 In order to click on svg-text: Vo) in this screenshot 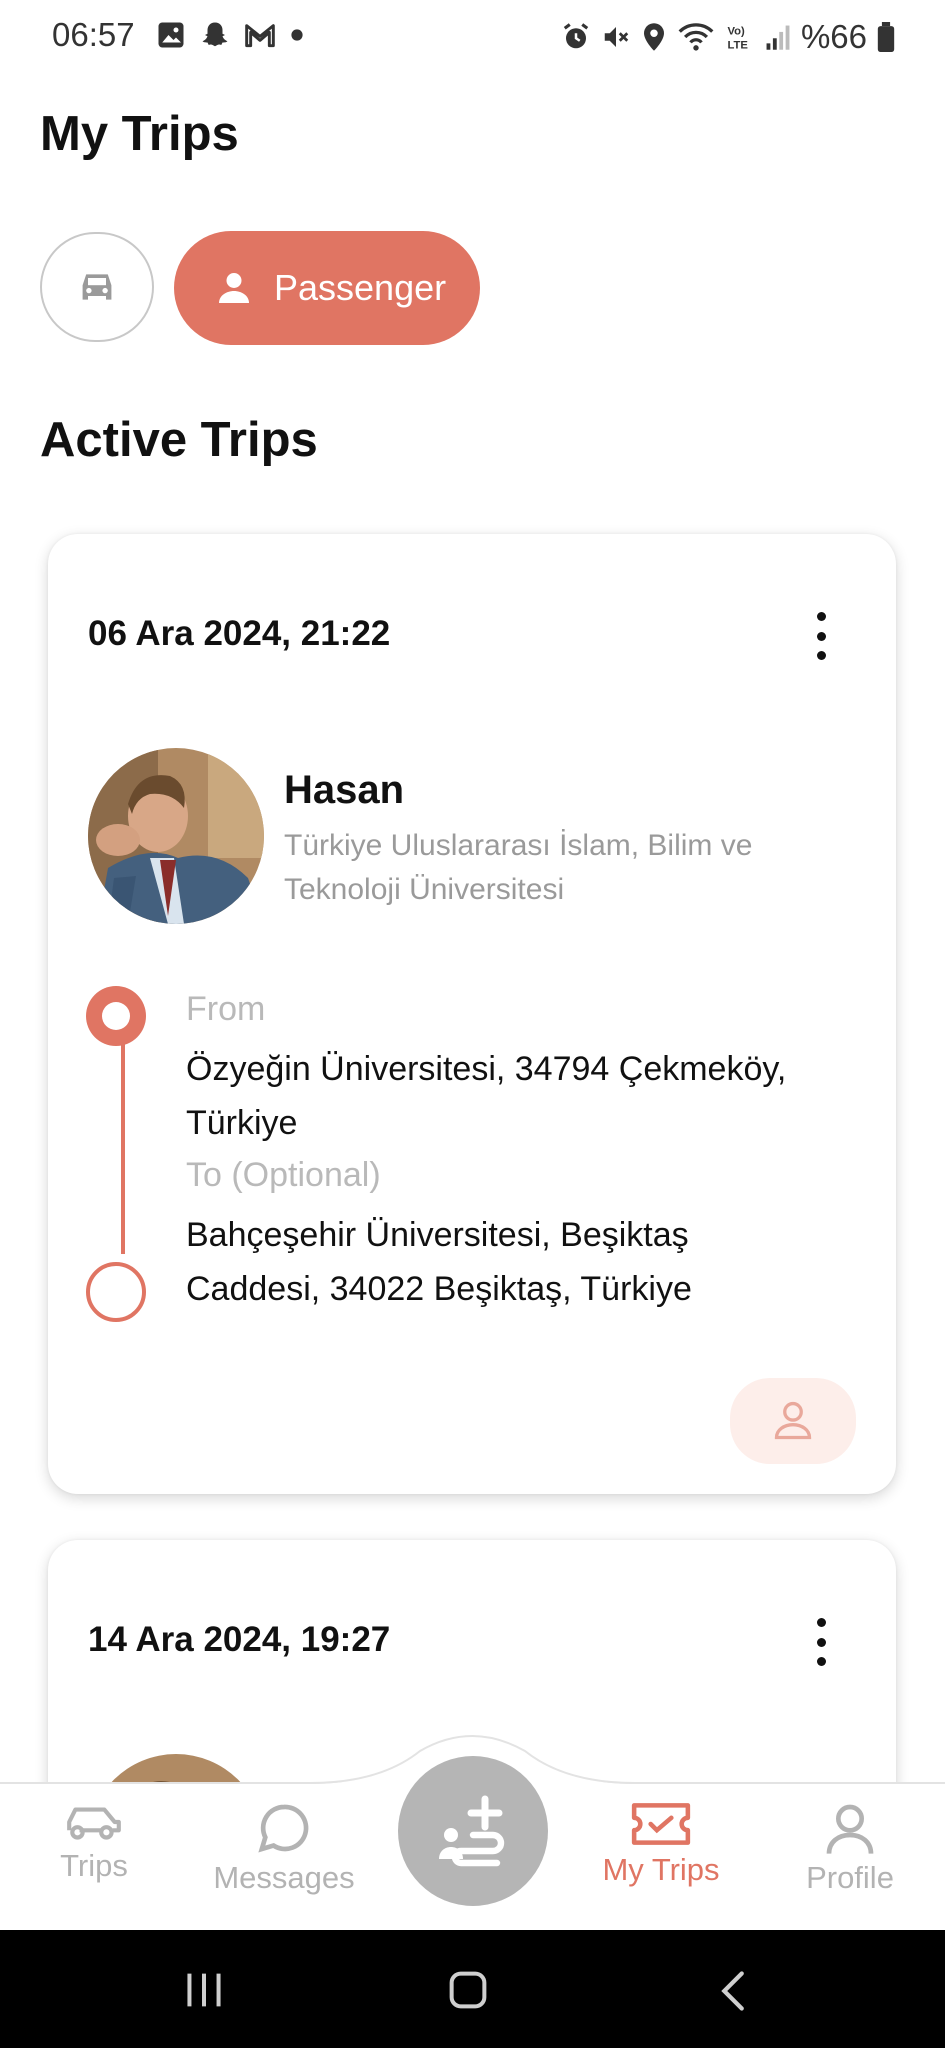, I will do `click(736, 32)`.